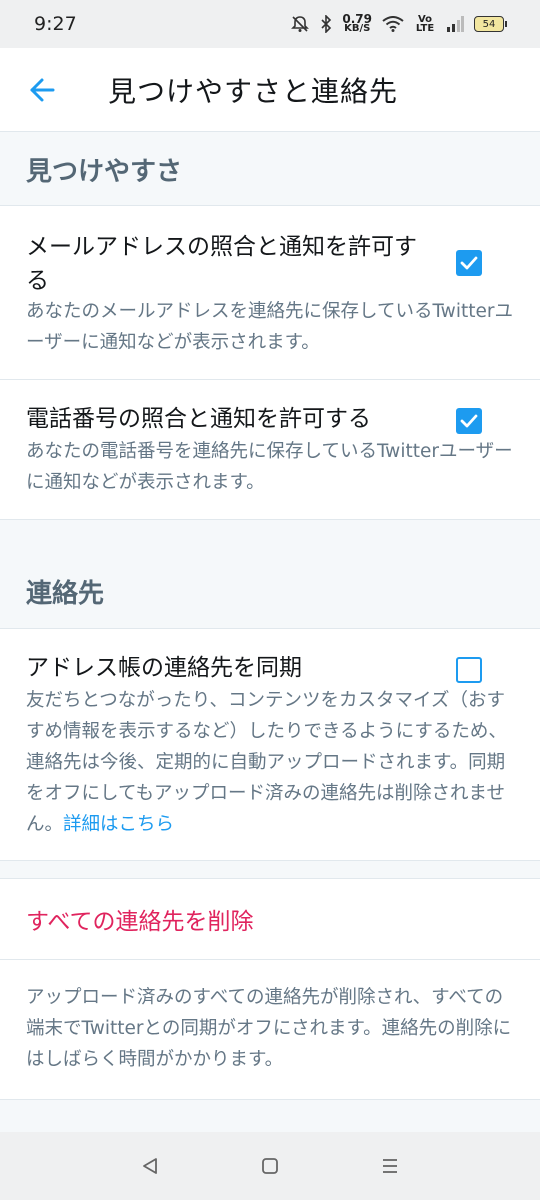 The height and width of the screenshot is (1200, 540). I want to click on net-speed: 0.79 KB/S, so click(357, 23).